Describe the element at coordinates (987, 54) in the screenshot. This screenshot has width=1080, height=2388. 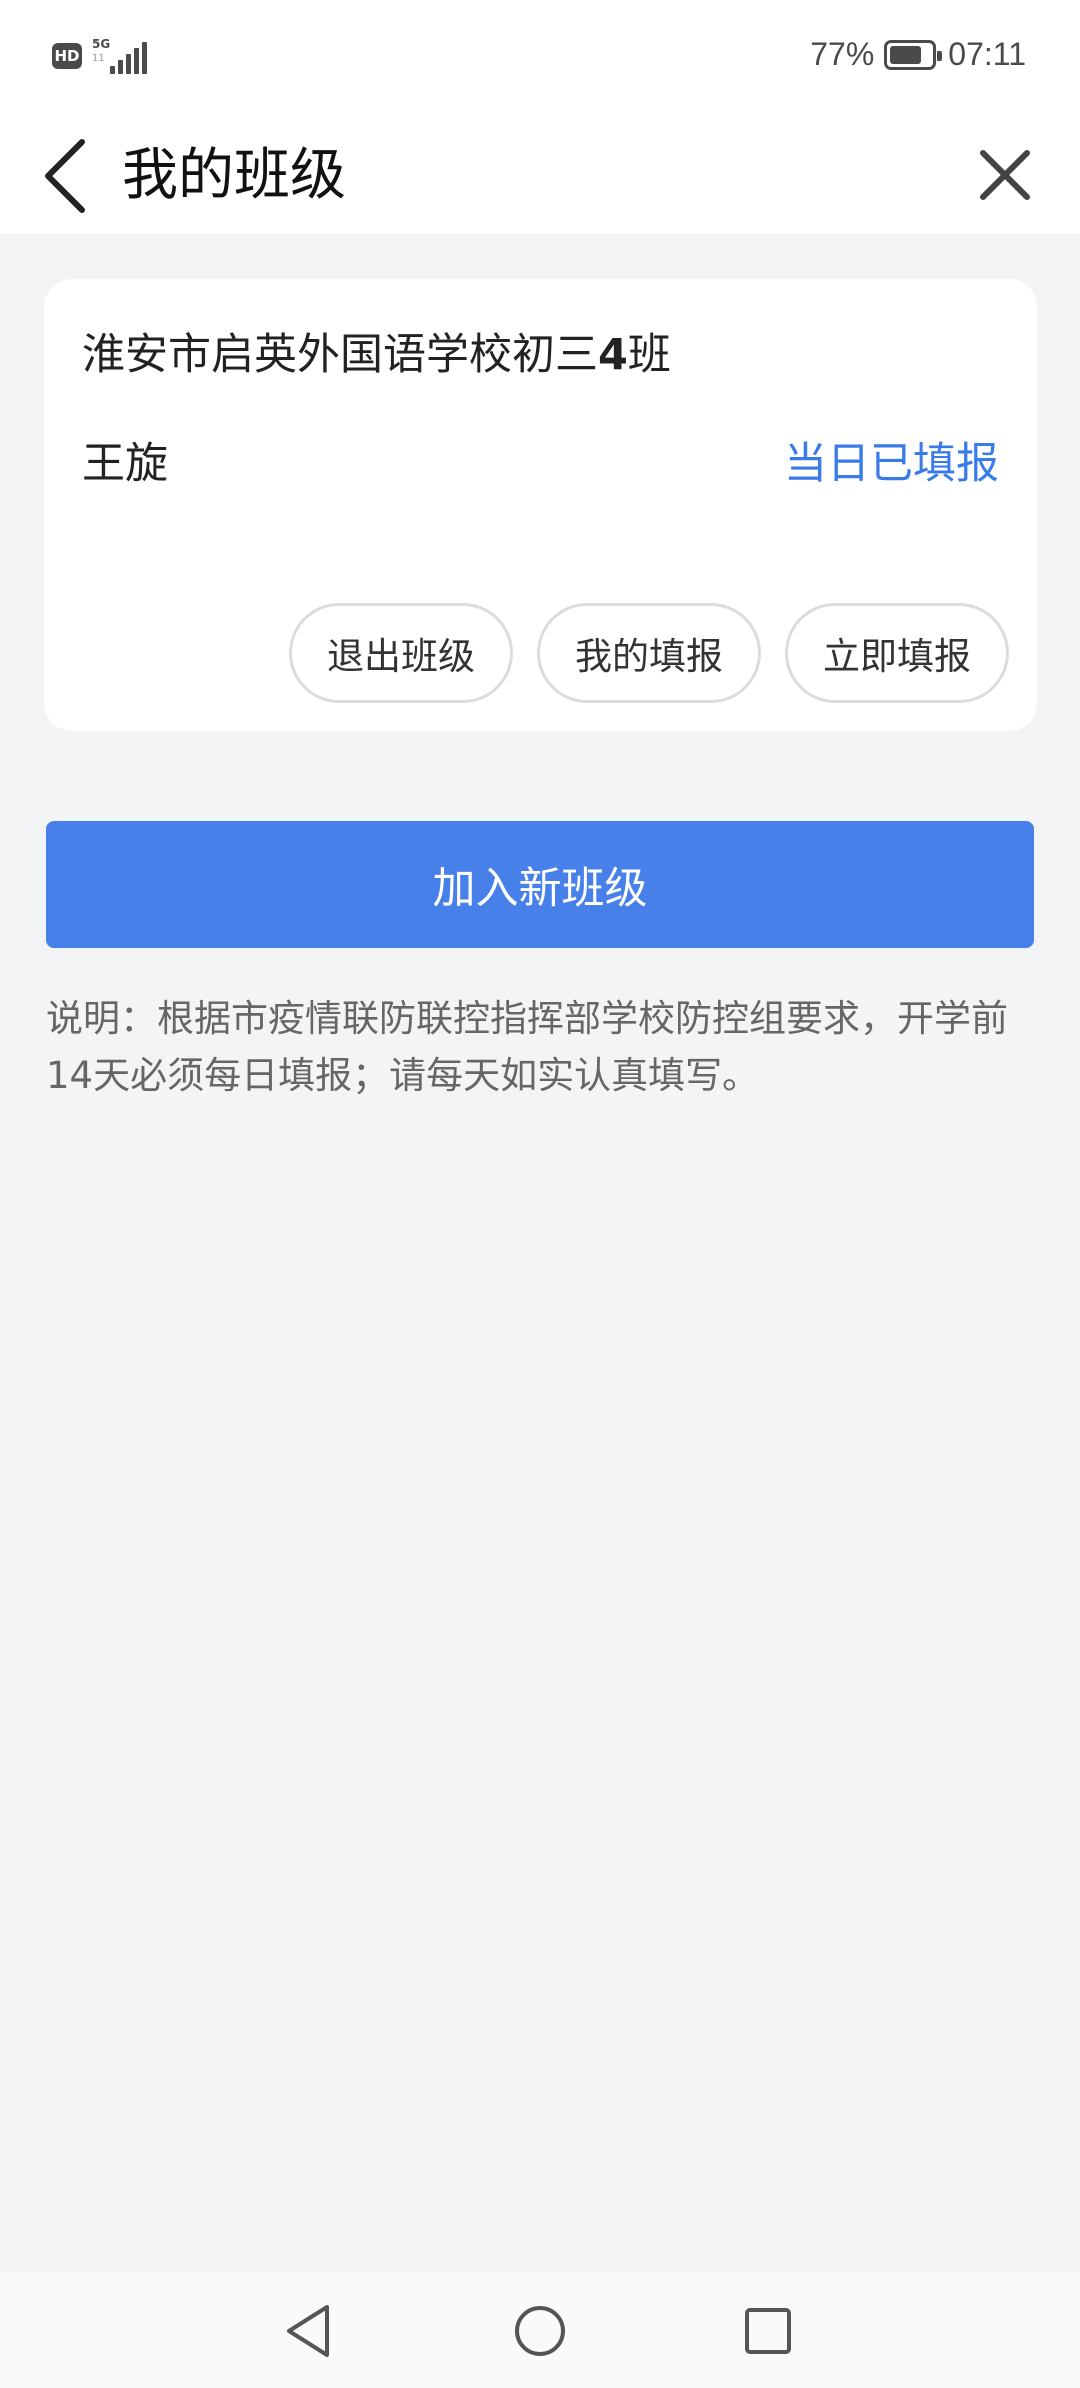
I see `clock: 07:11` at that location.